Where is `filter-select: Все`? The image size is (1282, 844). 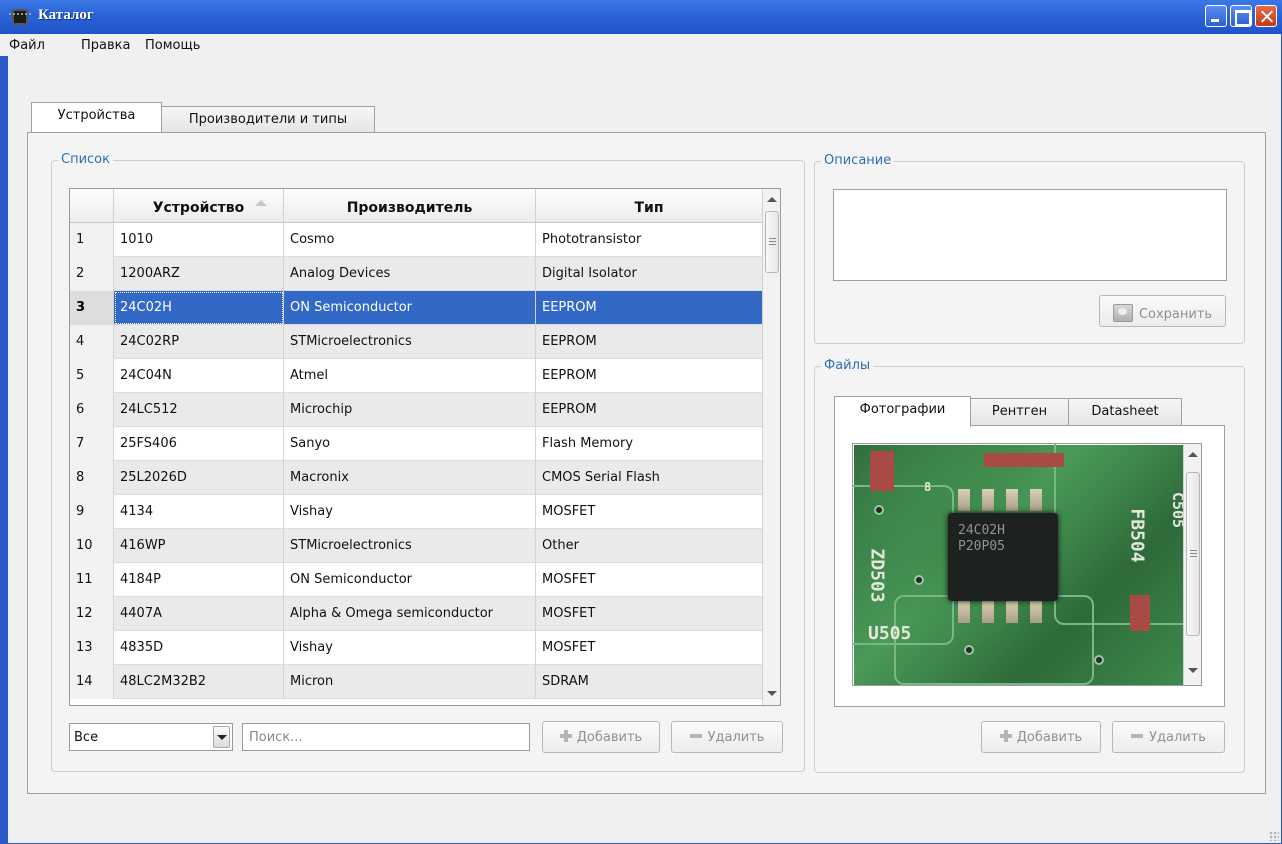 filter-select: Все is located at coordinates (151, 737).